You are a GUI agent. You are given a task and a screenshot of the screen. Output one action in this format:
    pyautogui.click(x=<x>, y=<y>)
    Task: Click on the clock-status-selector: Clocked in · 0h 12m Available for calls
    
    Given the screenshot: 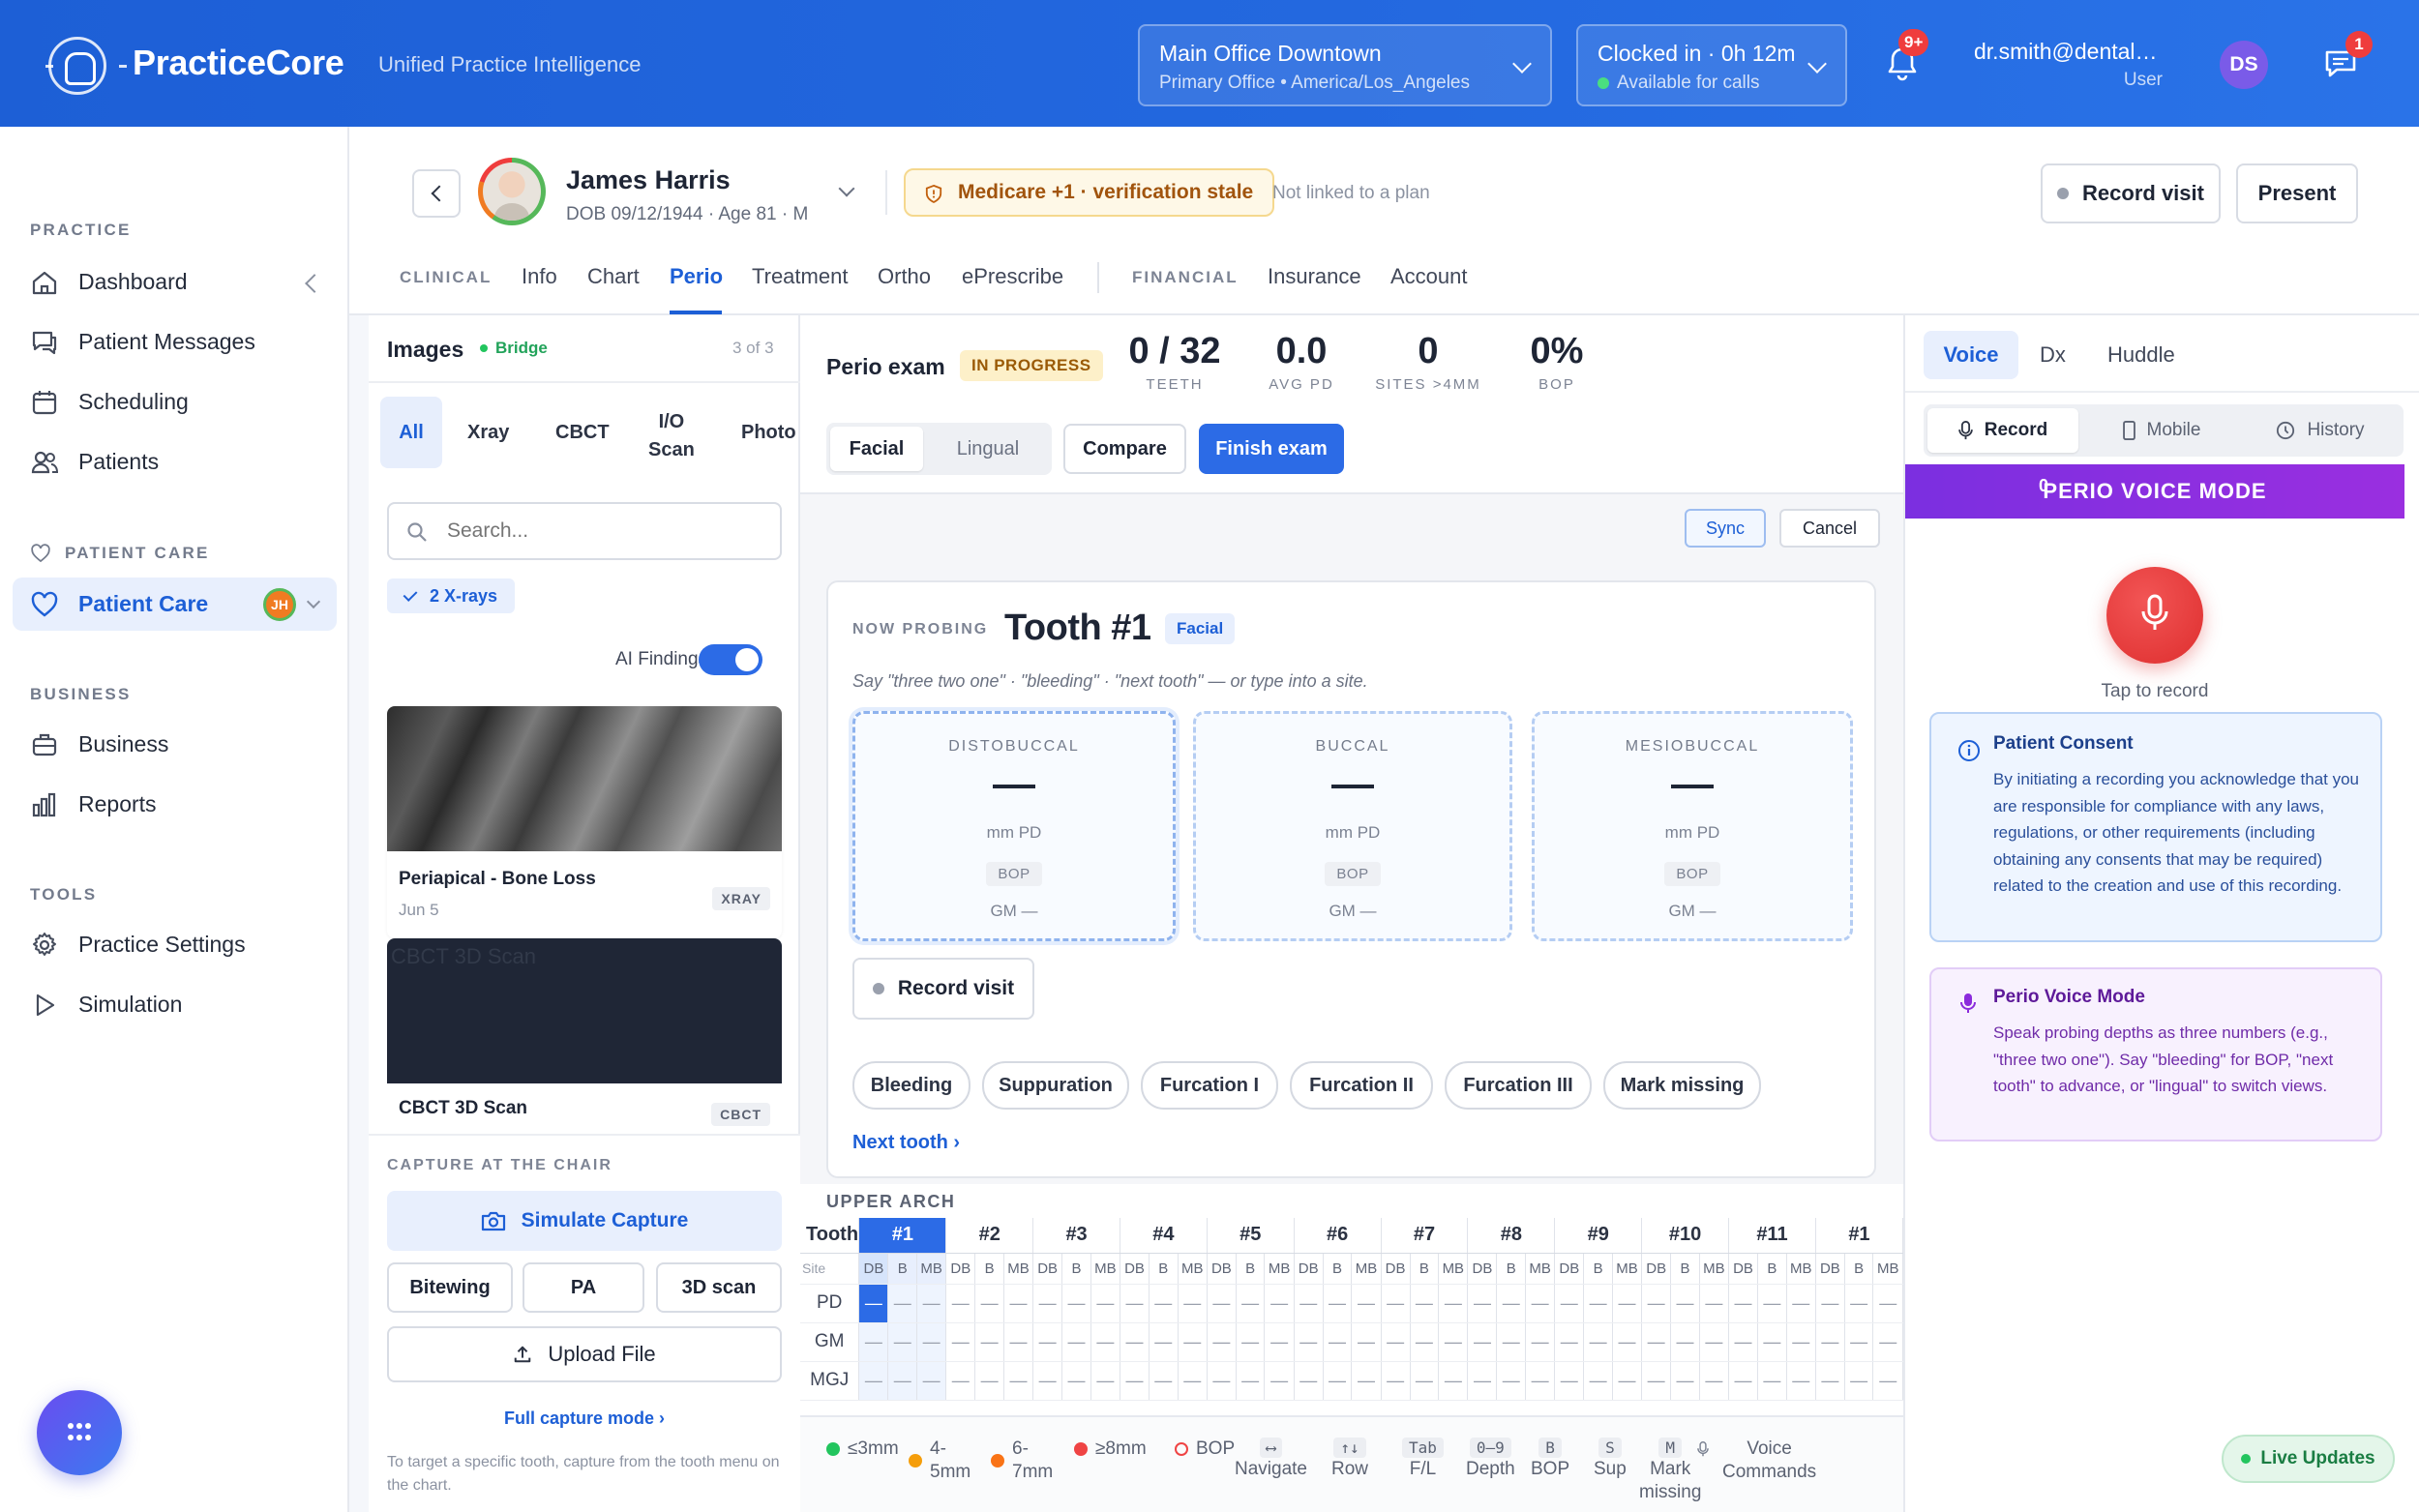 What is the action you would take?
    pyautogui.click(x=1711, y=65)
    